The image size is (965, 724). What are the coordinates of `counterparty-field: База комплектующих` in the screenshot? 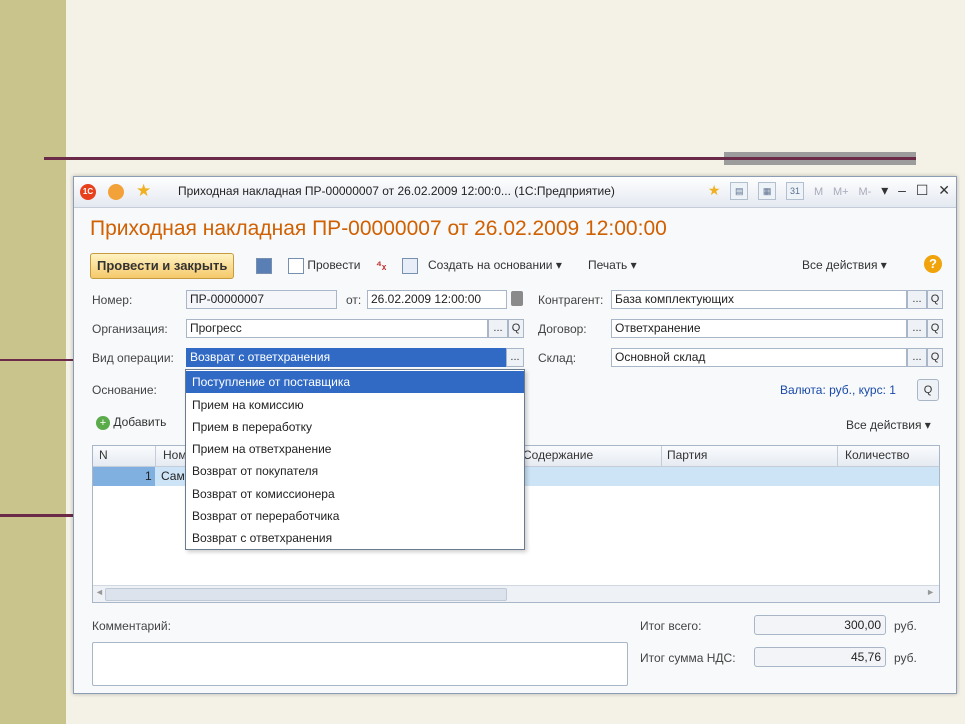 It's located at (759, 299).